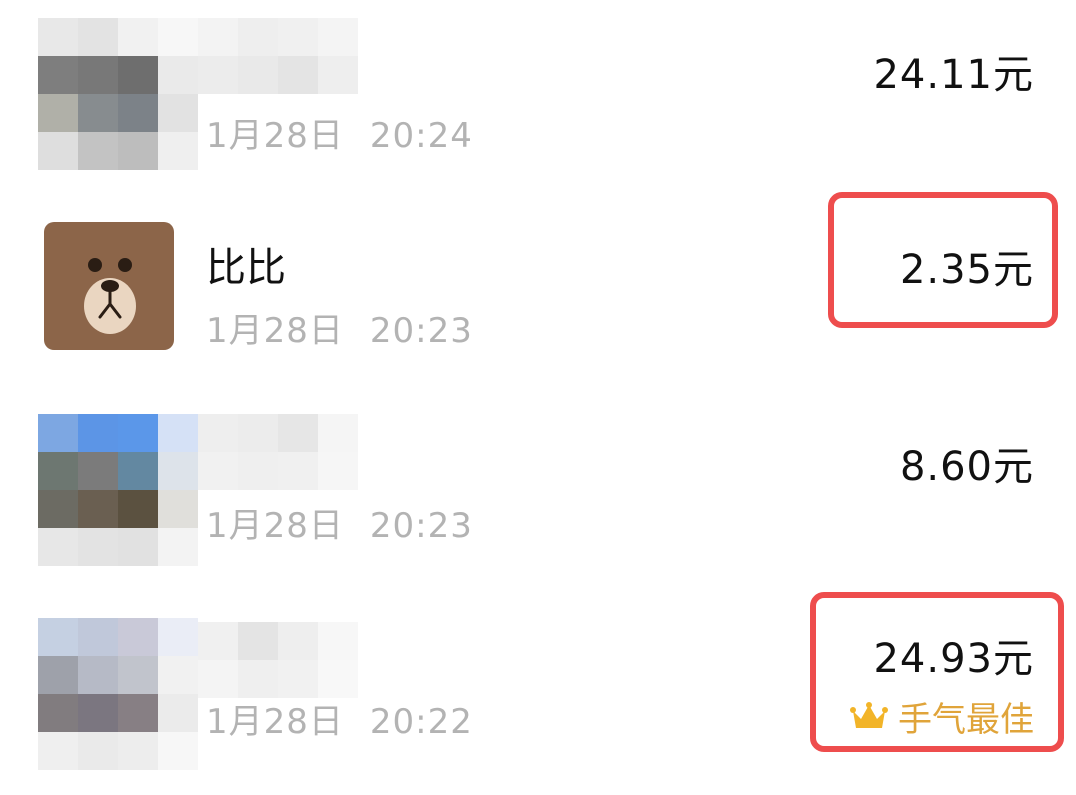 Image resolution: width=1076 pixels, height=795 pixels. I want to click on timestamp: 1月28日 20:22, so click(339, 722).